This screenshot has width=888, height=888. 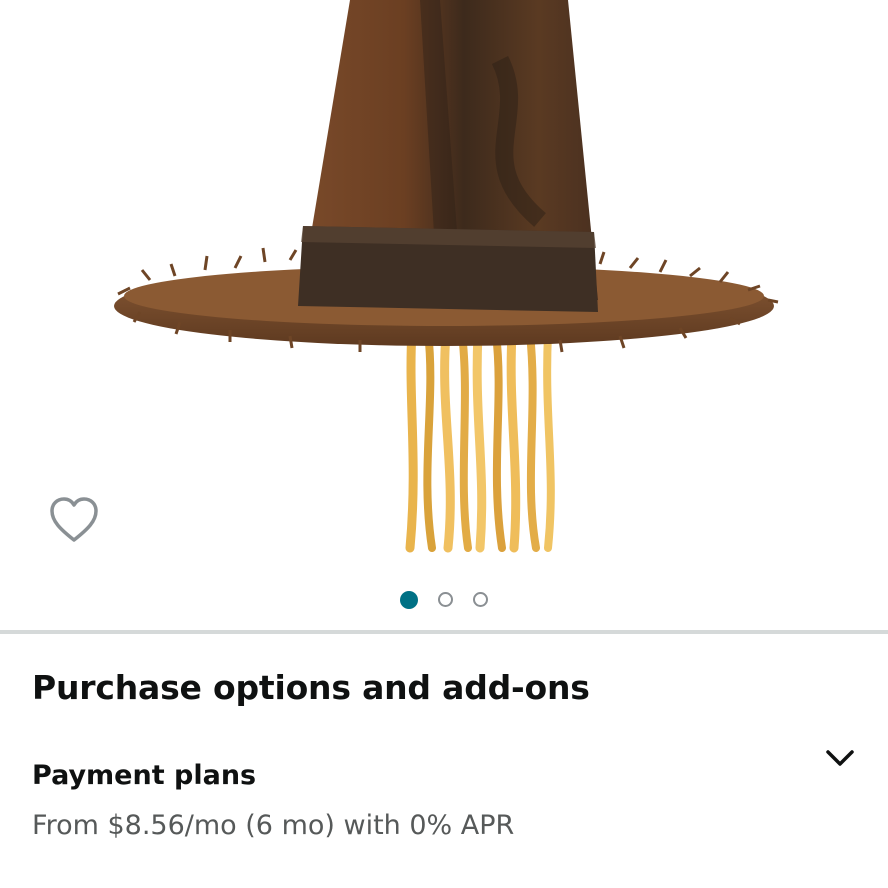 I want to click on hat-cone, so click(x=448, y=156).